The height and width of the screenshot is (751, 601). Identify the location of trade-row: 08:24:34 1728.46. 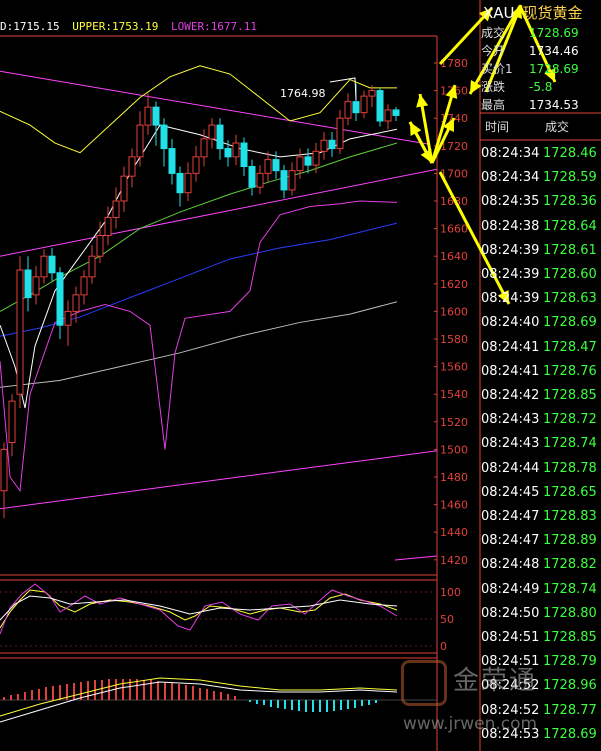
(541, 154).